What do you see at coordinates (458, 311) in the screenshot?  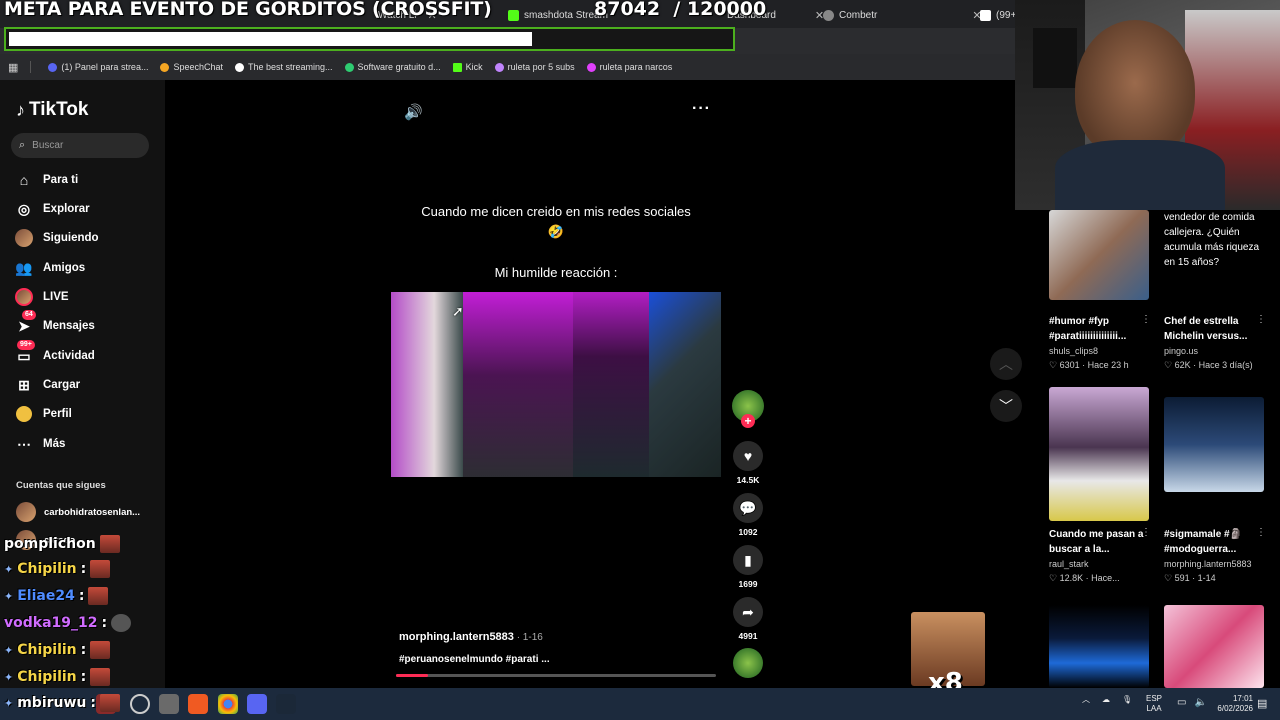 I see `mouse-cursor: ➚` at bounding box center [458, 311].